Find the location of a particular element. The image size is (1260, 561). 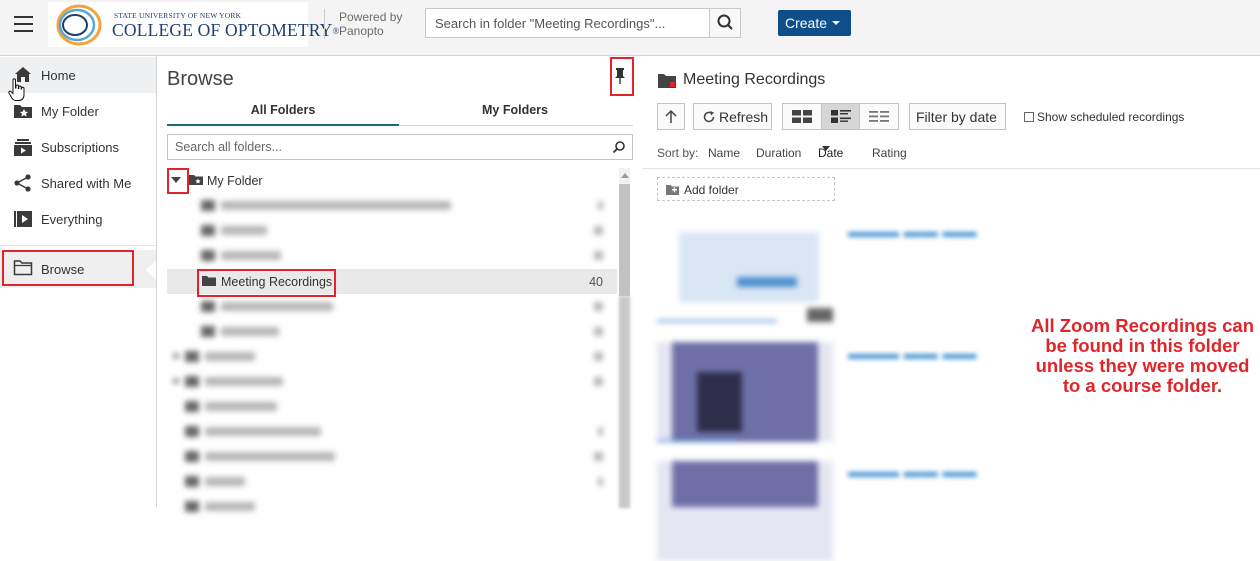

logo-small-text: STATE UNIVERSITY OF NEW YORK is located at coordinates (178, 15).